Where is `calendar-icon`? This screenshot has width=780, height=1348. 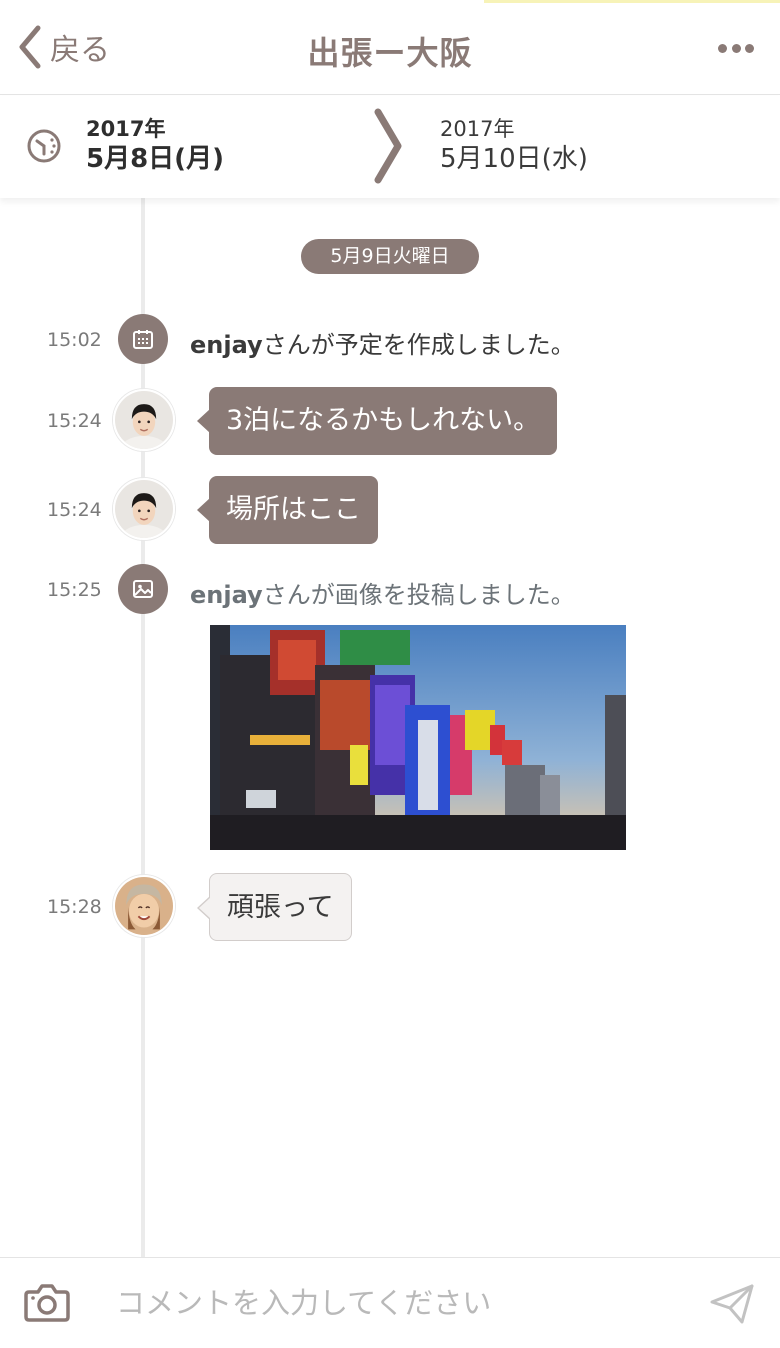
calendar-icon is located at coordinates (143, 339).